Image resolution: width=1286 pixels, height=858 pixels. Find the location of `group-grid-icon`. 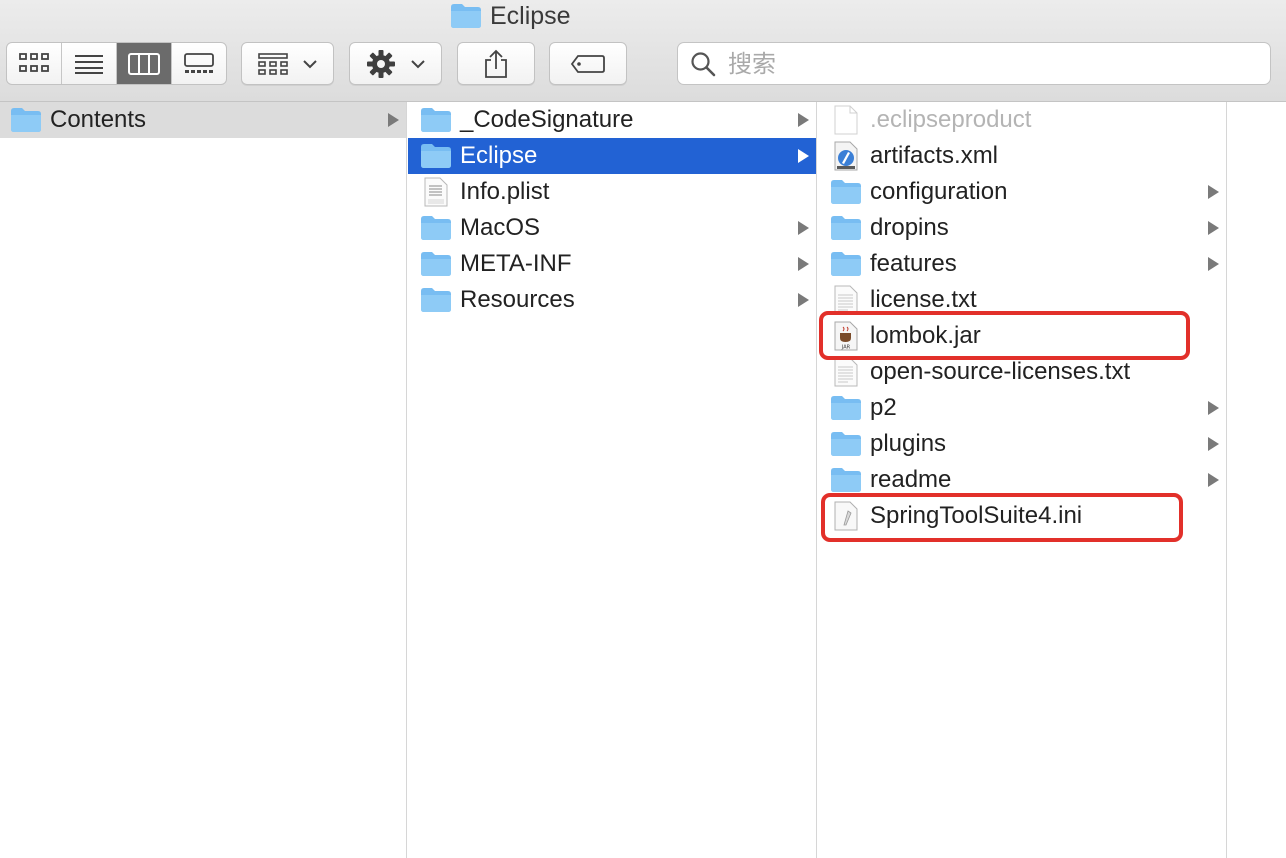

group-grid-icon is located at coordinates (272, 63).